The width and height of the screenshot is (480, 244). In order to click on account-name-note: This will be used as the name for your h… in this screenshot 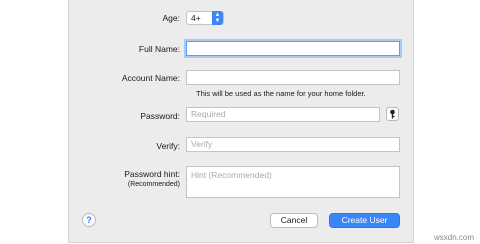, I will do `click(281, 93)`.